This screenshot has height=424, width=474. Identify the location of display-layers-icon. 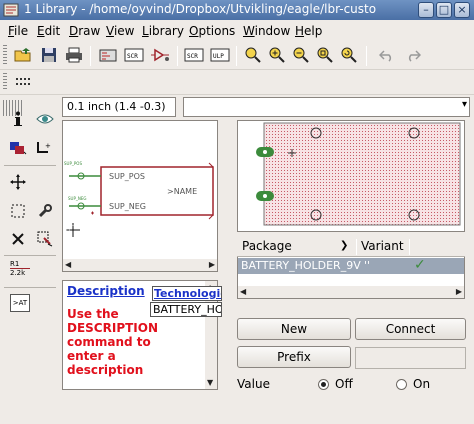
(18, 148).